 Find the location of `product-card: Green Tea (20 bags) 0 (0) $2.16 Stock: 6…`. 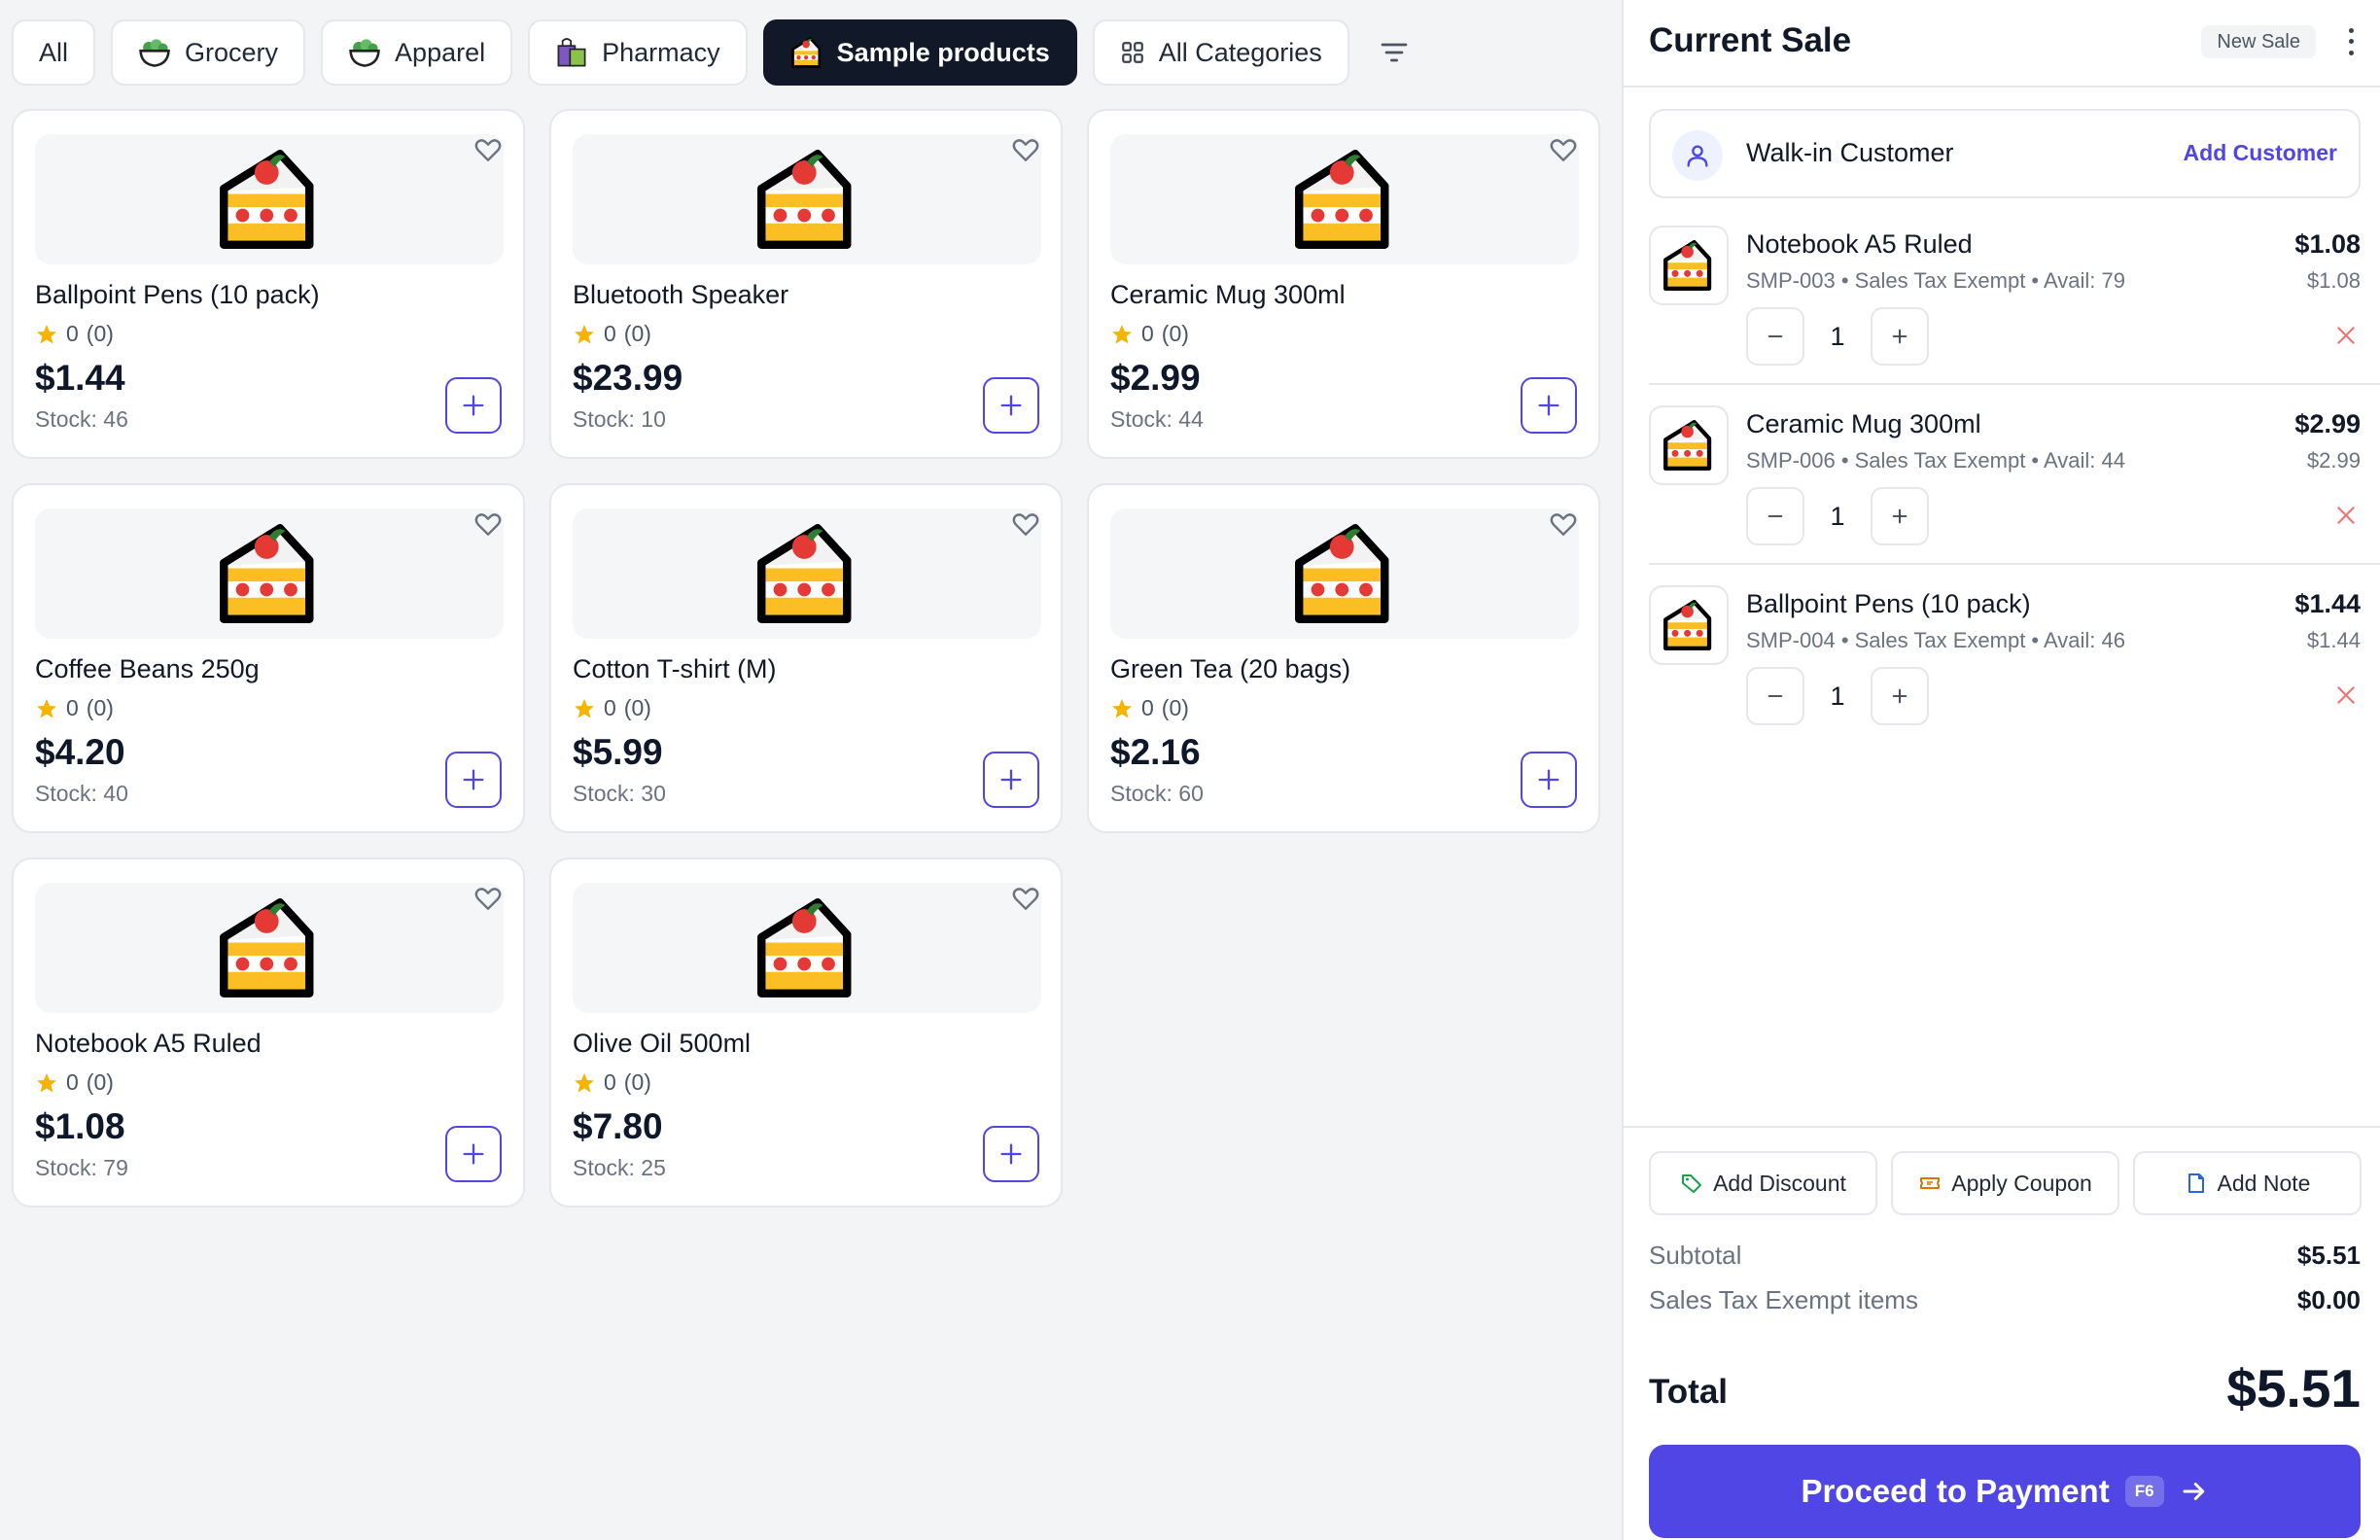

product-card: Green Tea (20 bags) 0 (0) $2.16 Stock: 6… is located at coordinates (1343, 658).